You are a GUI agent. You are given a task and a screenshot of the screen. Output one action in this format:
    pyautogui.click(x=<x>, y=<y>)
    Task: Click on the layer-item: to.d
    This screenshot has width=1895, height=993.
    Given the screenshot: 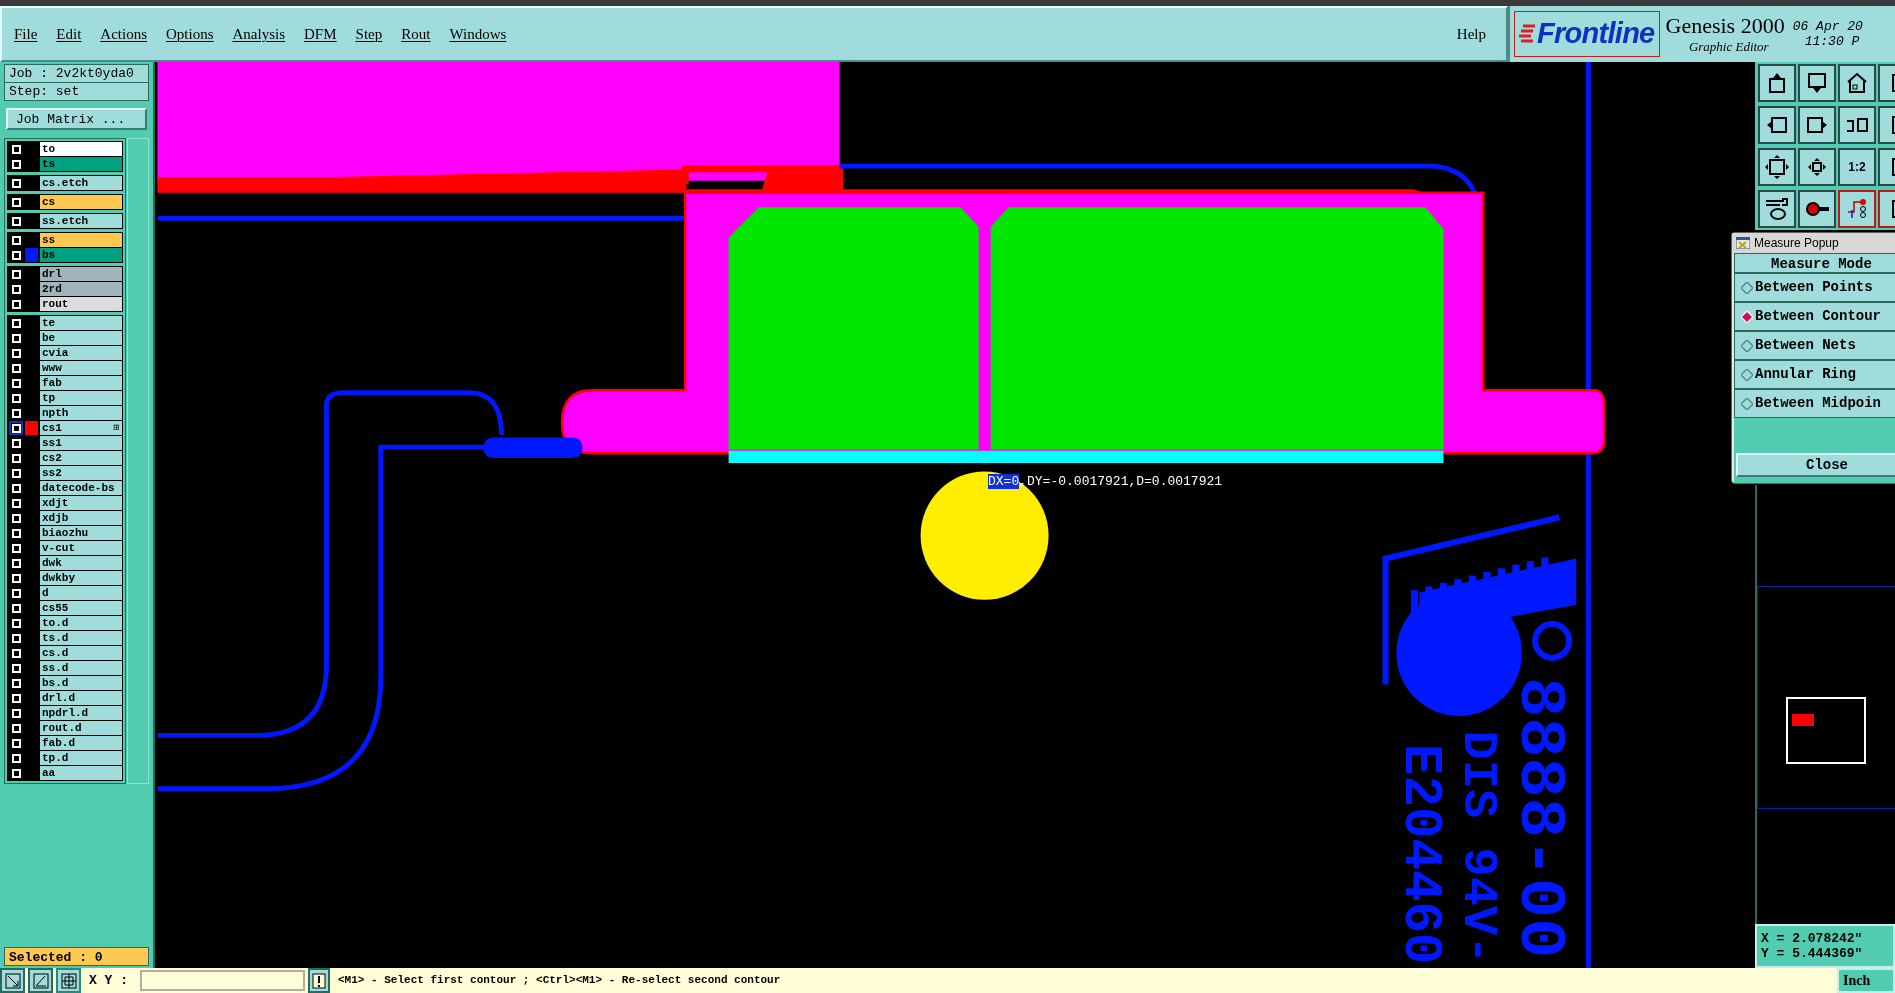 What is the action you would take?
    pyautogui.click(x=81, y=623)
    